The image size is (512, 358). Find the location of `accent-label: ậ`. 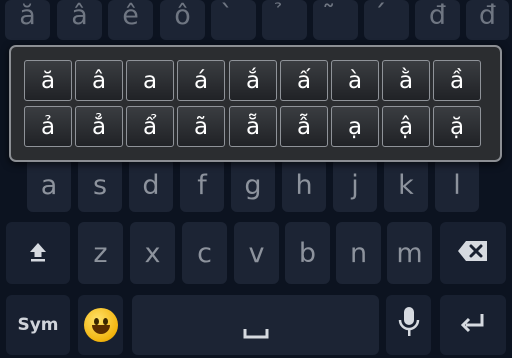

accent-label: ậ is located at coordinates (406, 126).